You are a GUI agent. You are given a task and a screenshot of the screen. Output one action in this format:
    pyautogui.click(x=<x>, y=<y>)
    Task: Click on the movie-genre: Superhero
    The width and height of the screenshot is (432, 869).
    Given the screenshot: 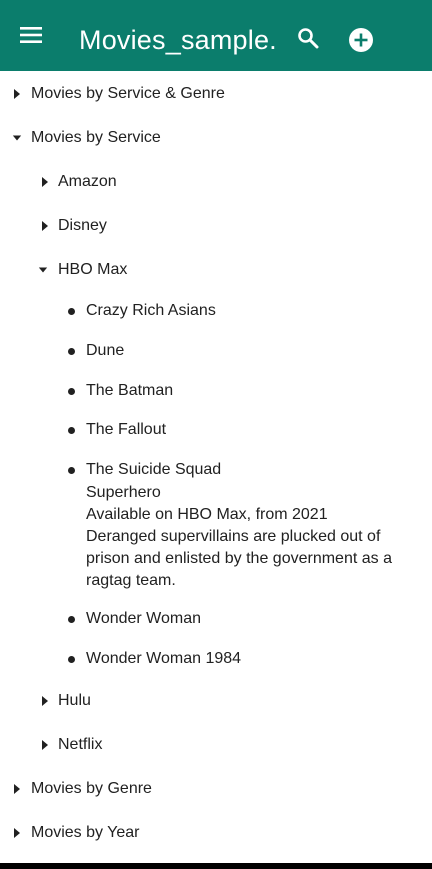 What is the action you would take?
    pyautogui.click(x=123, y=492)
    